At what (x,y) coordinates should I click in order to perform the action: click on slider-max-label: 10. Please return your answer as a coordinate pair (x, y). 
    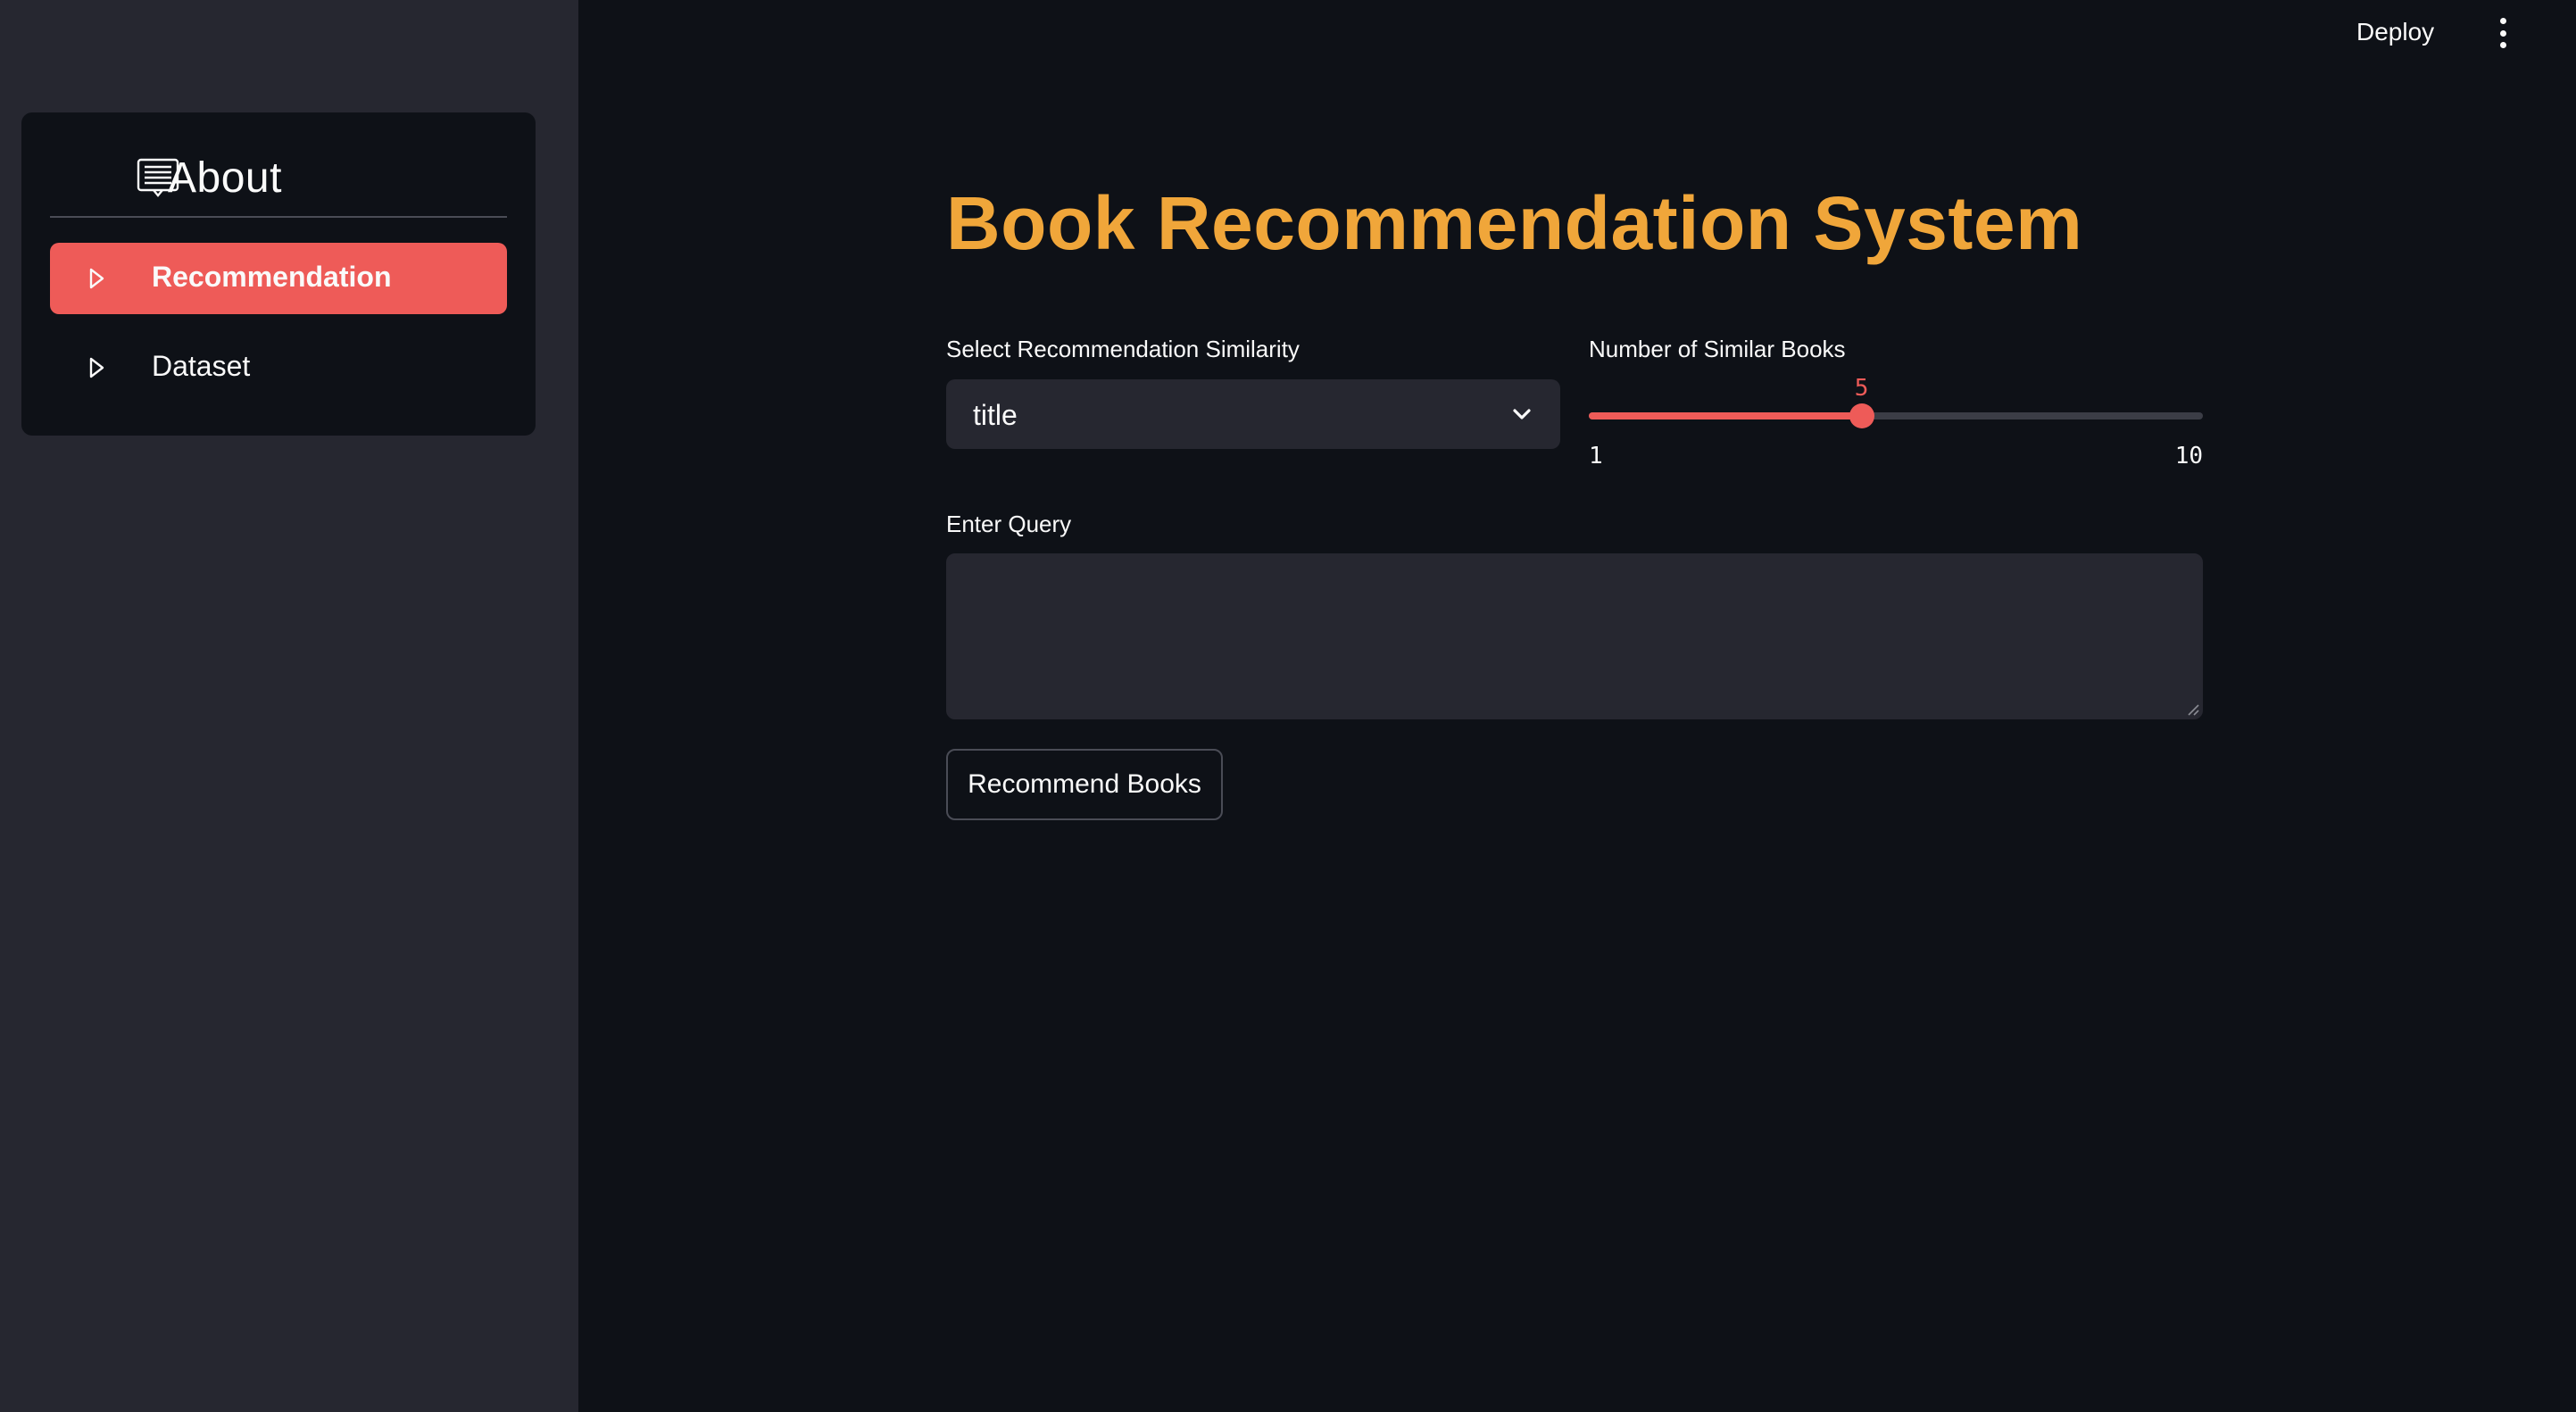
    Looking at the image, I should click on (2188, 456).